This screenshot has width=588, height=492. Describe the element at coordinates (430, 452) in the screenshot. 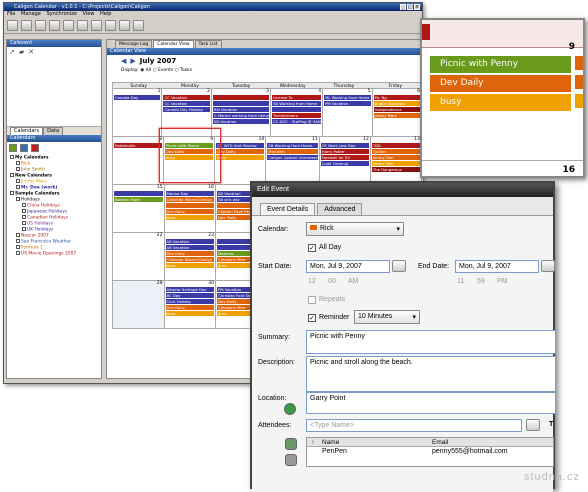

I see `table-row: PenPen penny555@hotmail.com` at that location.